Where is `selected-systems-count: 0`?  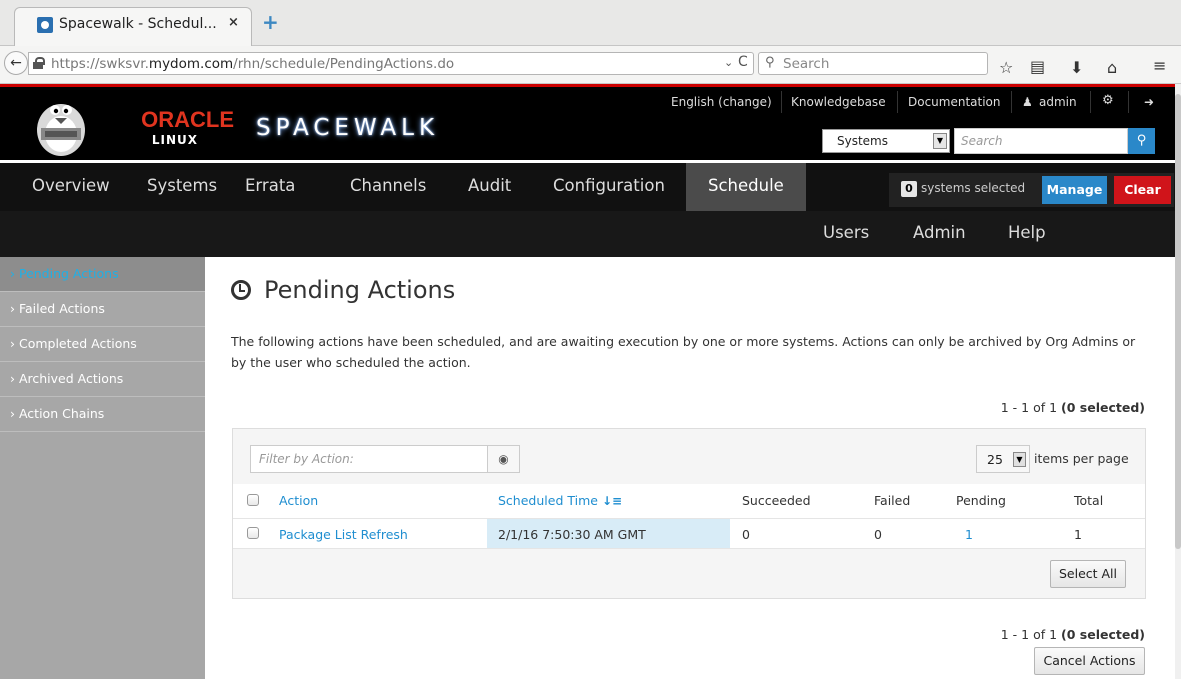 selected-systems-count: 0 is located at coordinates (909, 189).